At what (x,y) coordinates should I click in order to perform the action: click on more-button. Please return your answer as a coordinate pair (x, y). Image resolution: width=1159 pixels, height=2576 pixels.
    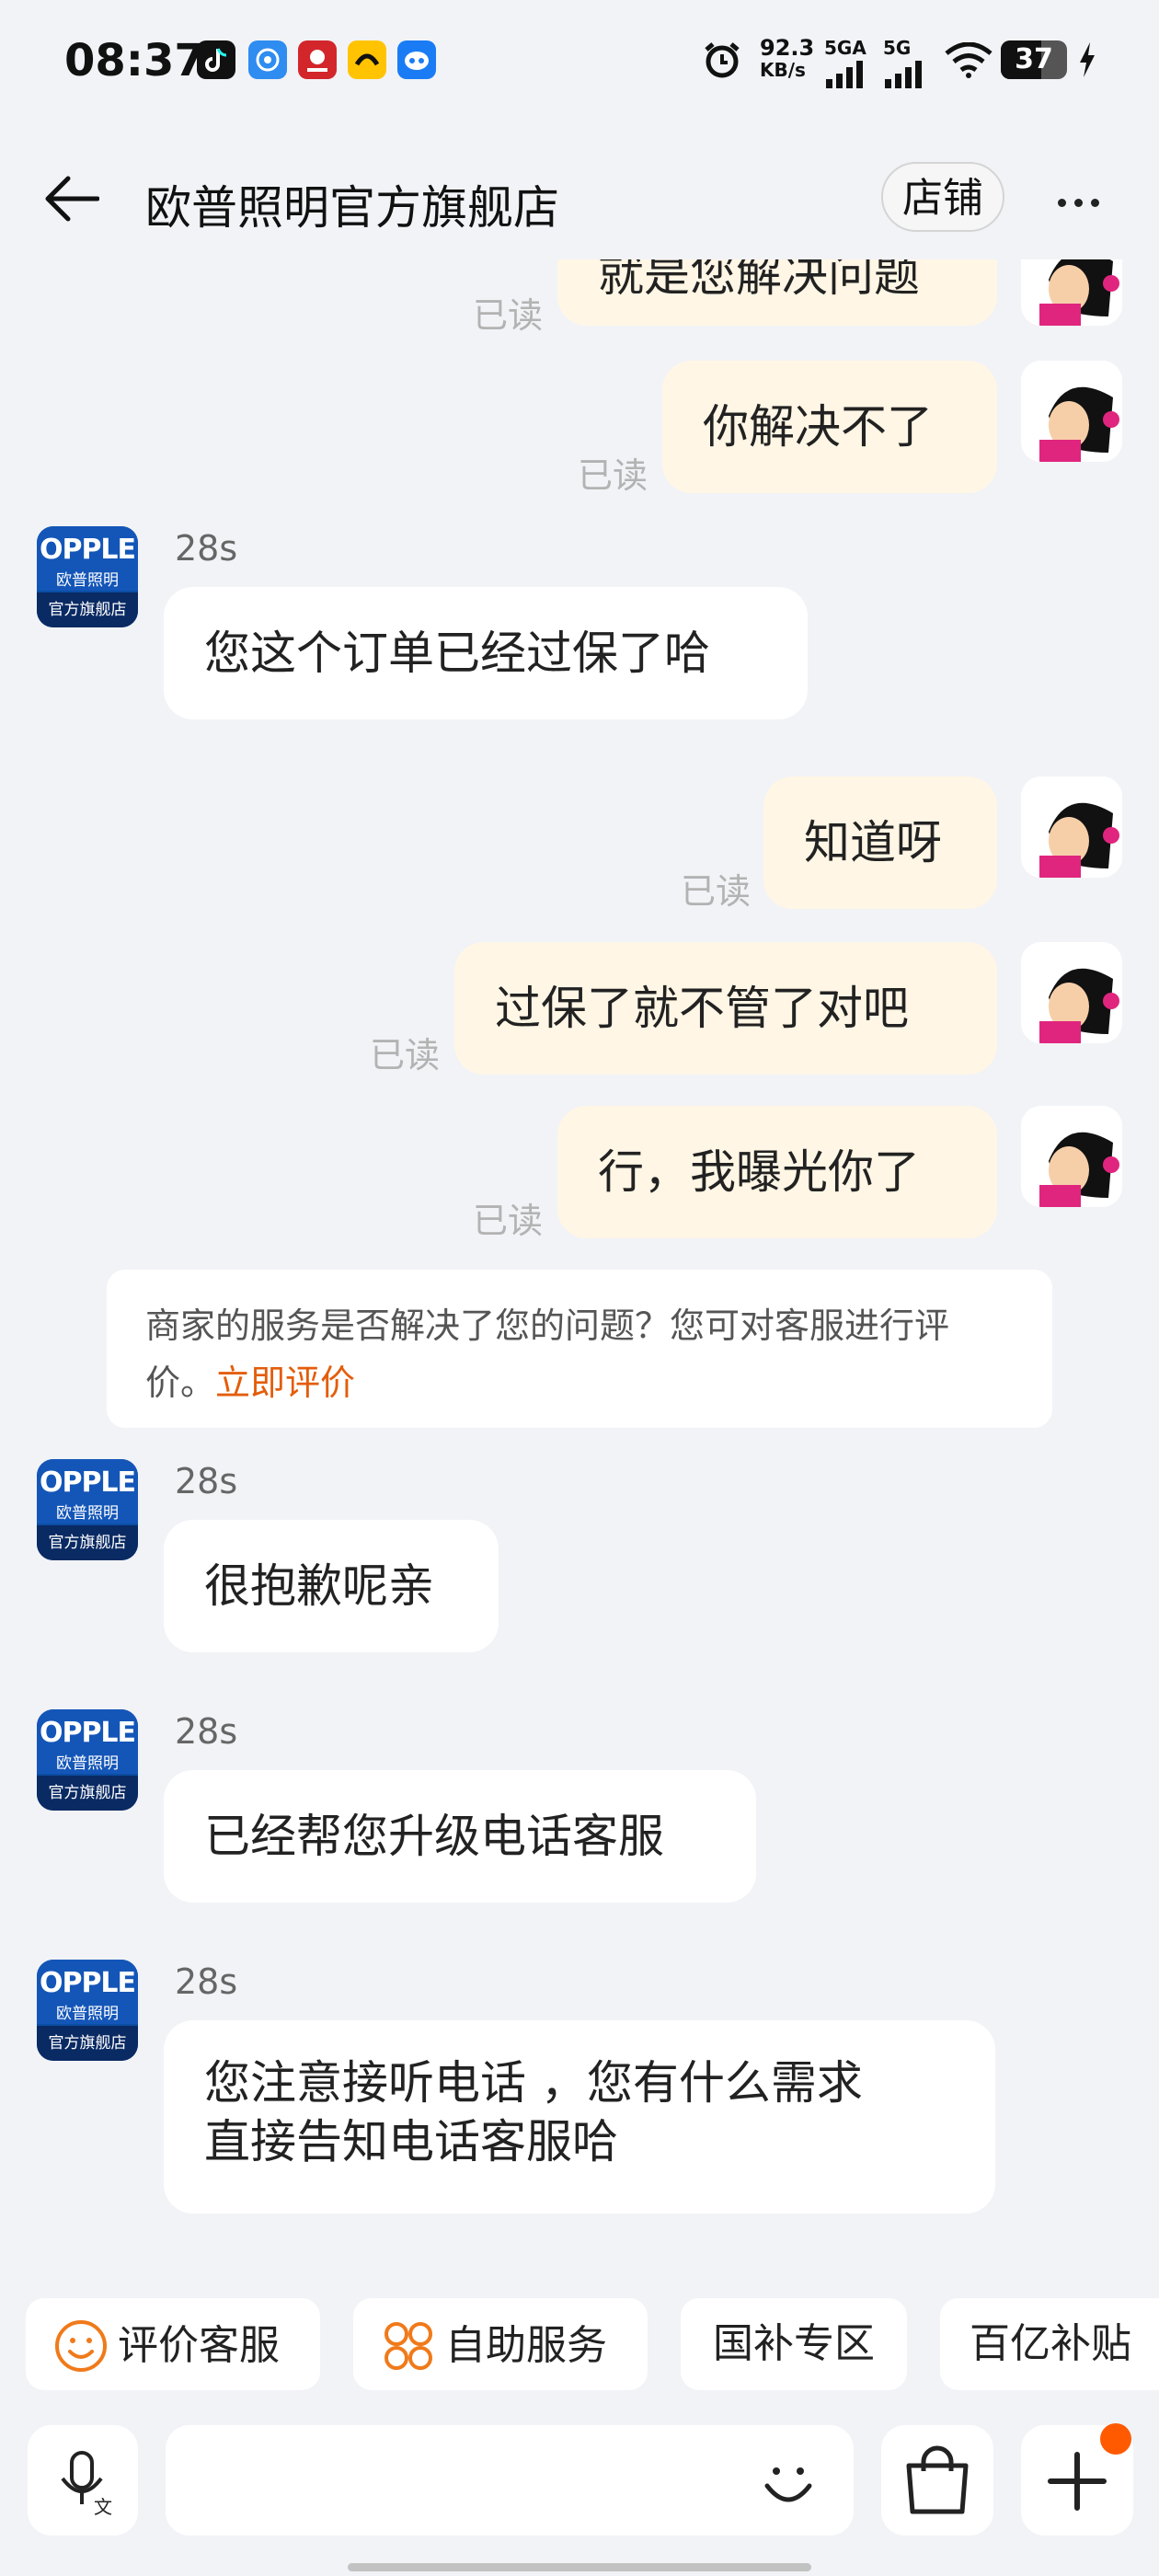
    Looking at the image, I should click on (1078, 202).